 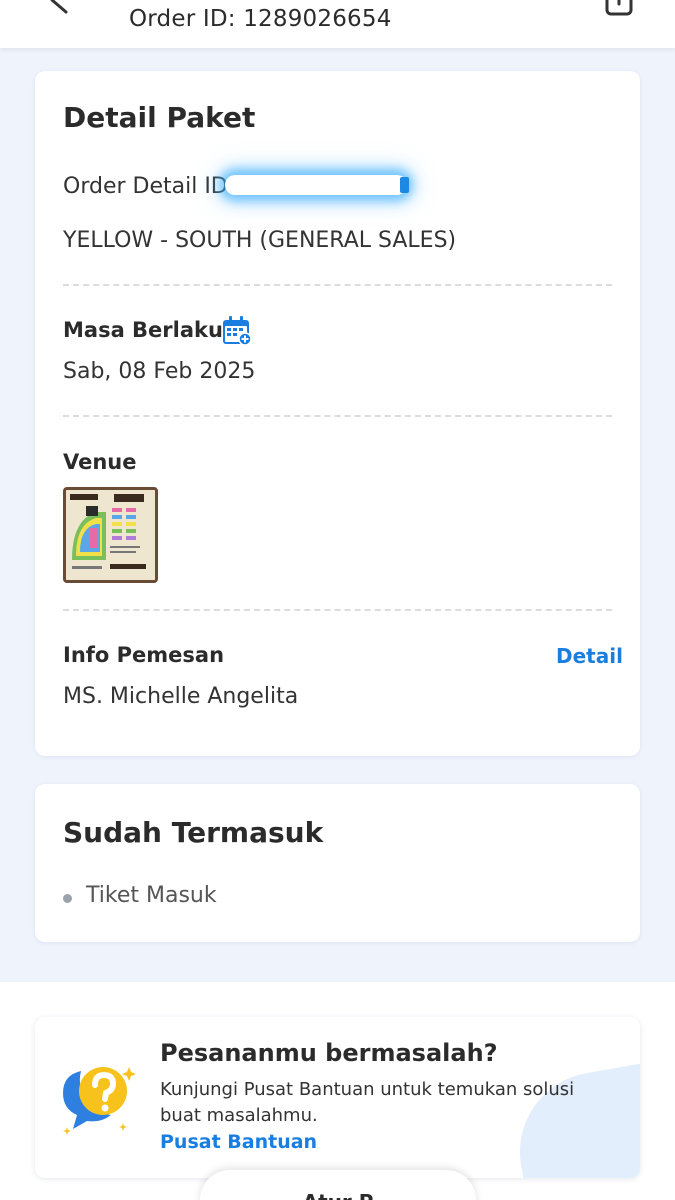 What do you see at coordinates (238, 1142) in the screenshot?
I see `help-center-link: Pusat Bantuan` at bounding box center [238, 1142].